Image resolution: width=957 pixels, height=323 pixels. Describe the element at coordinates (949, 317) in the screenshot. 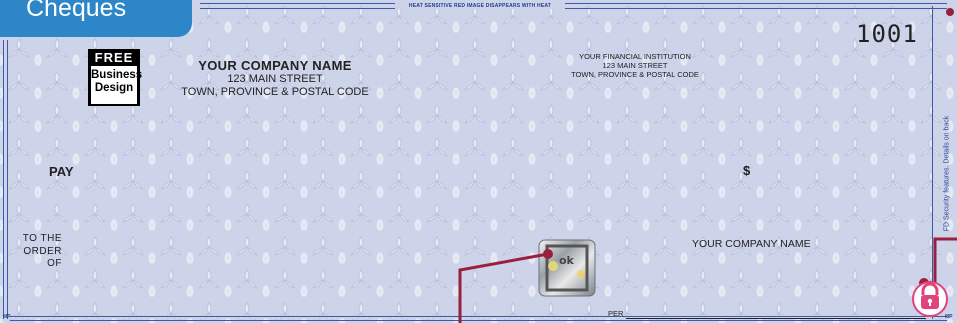

I see `microprint-right: MP` at that location.